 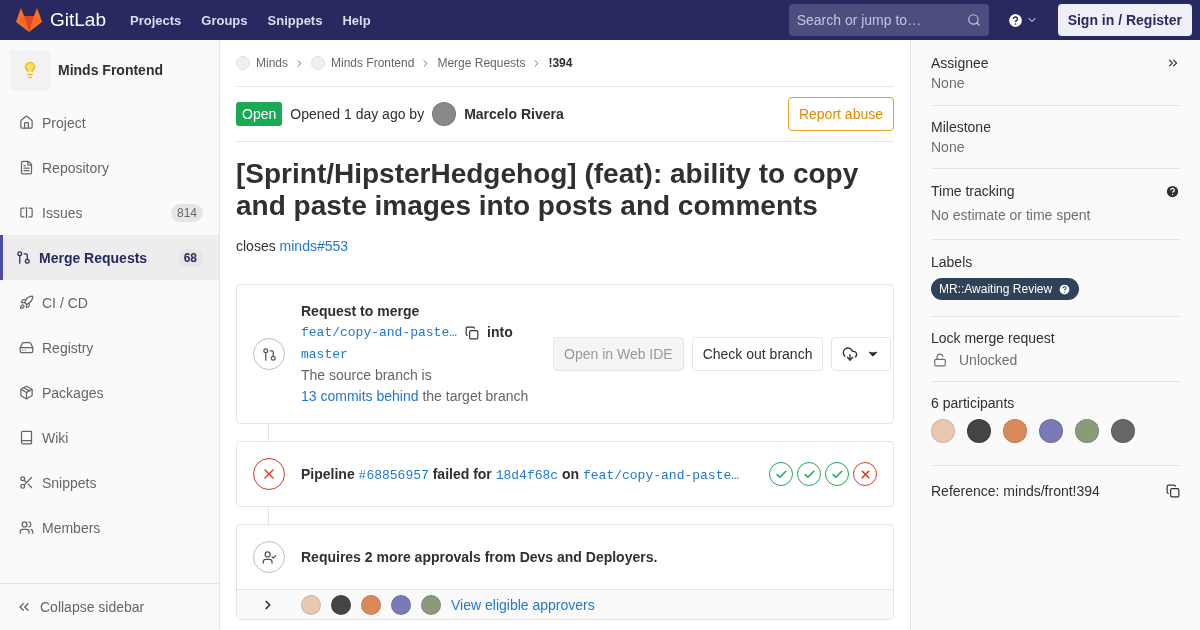 I want to click on repository-icon, so click(x=26, y=167).